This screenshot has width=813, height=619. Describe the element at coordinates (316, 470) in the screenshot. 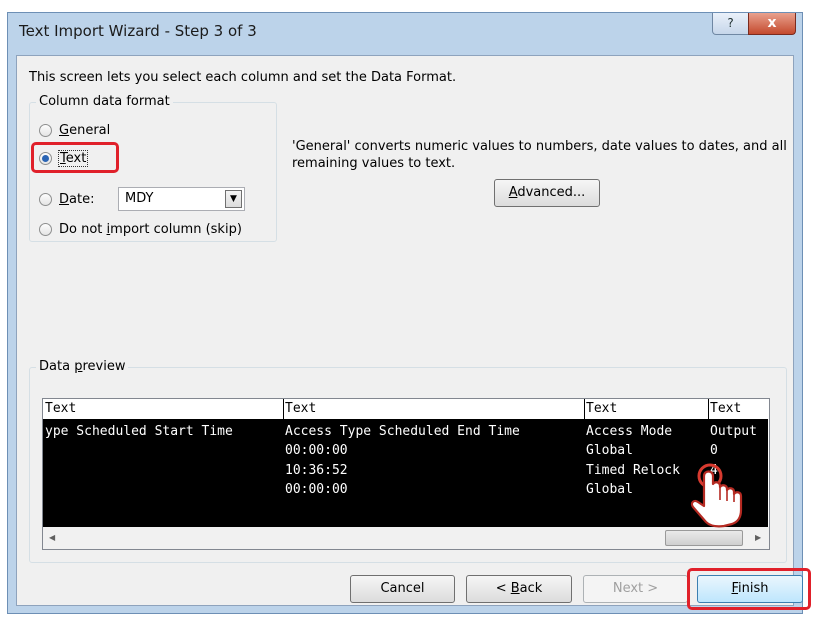

I see `preview-cell: 10:36:52` at that location.